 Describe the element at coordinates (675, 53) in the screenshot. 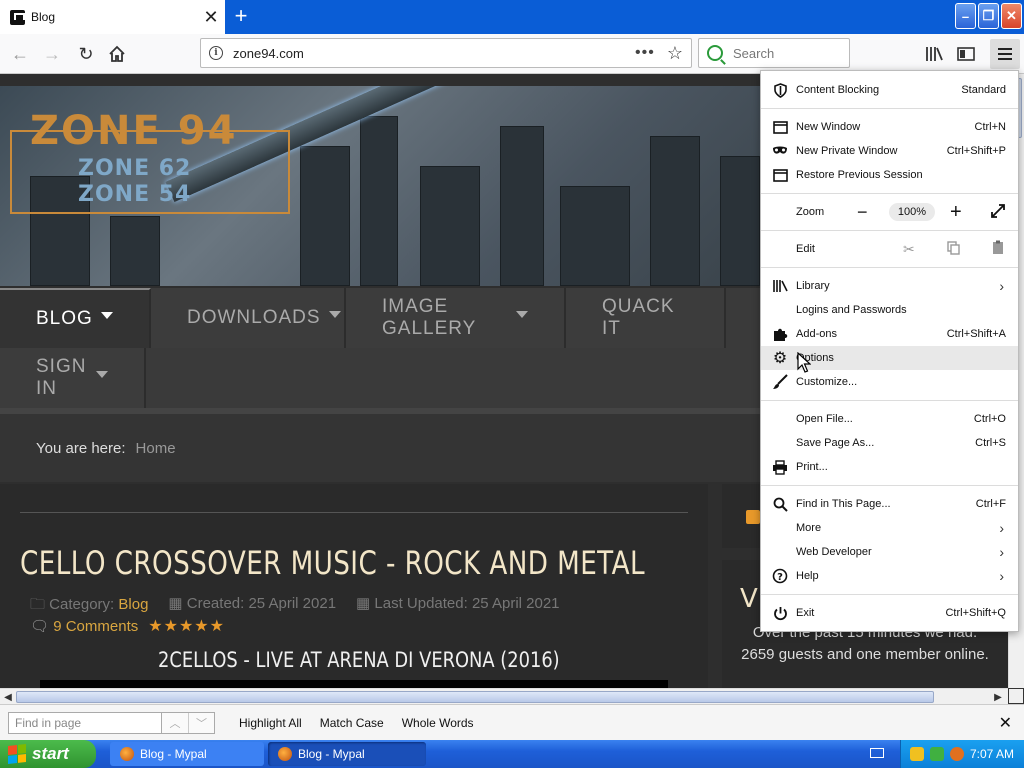

I see `bookmark-star-icon: ☆` at that location.